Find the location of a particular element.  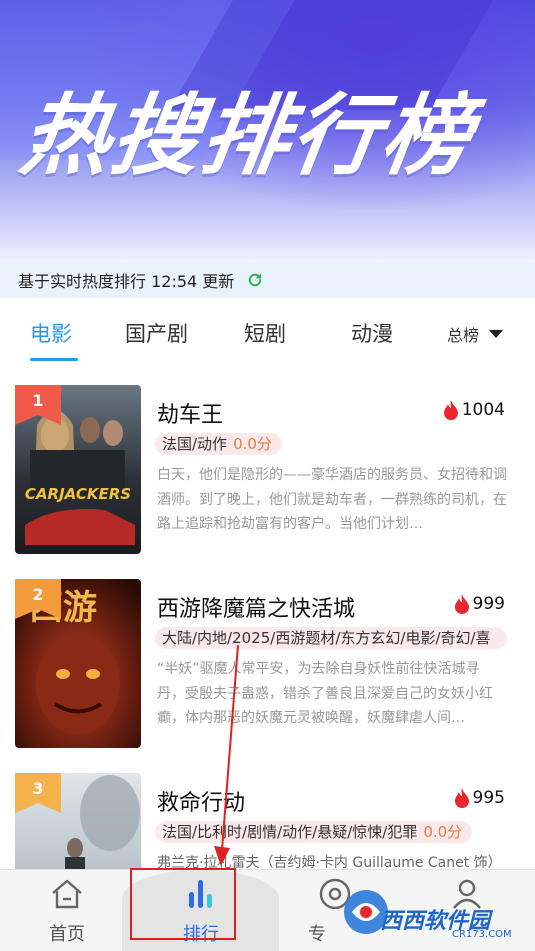

hot-score: 999 is located at coordinates (479, 604).